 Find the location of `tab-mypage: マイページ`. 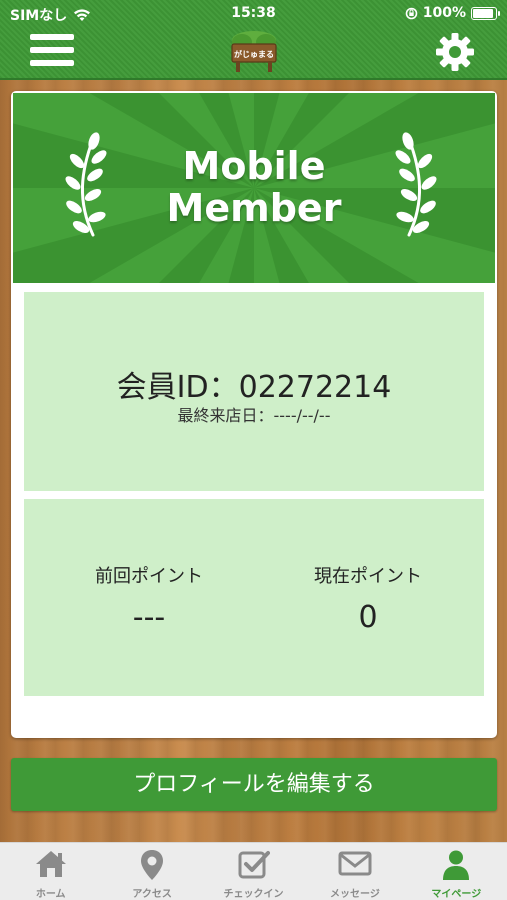

tab-mypage: マイページ is located at coordinates (456, 871).